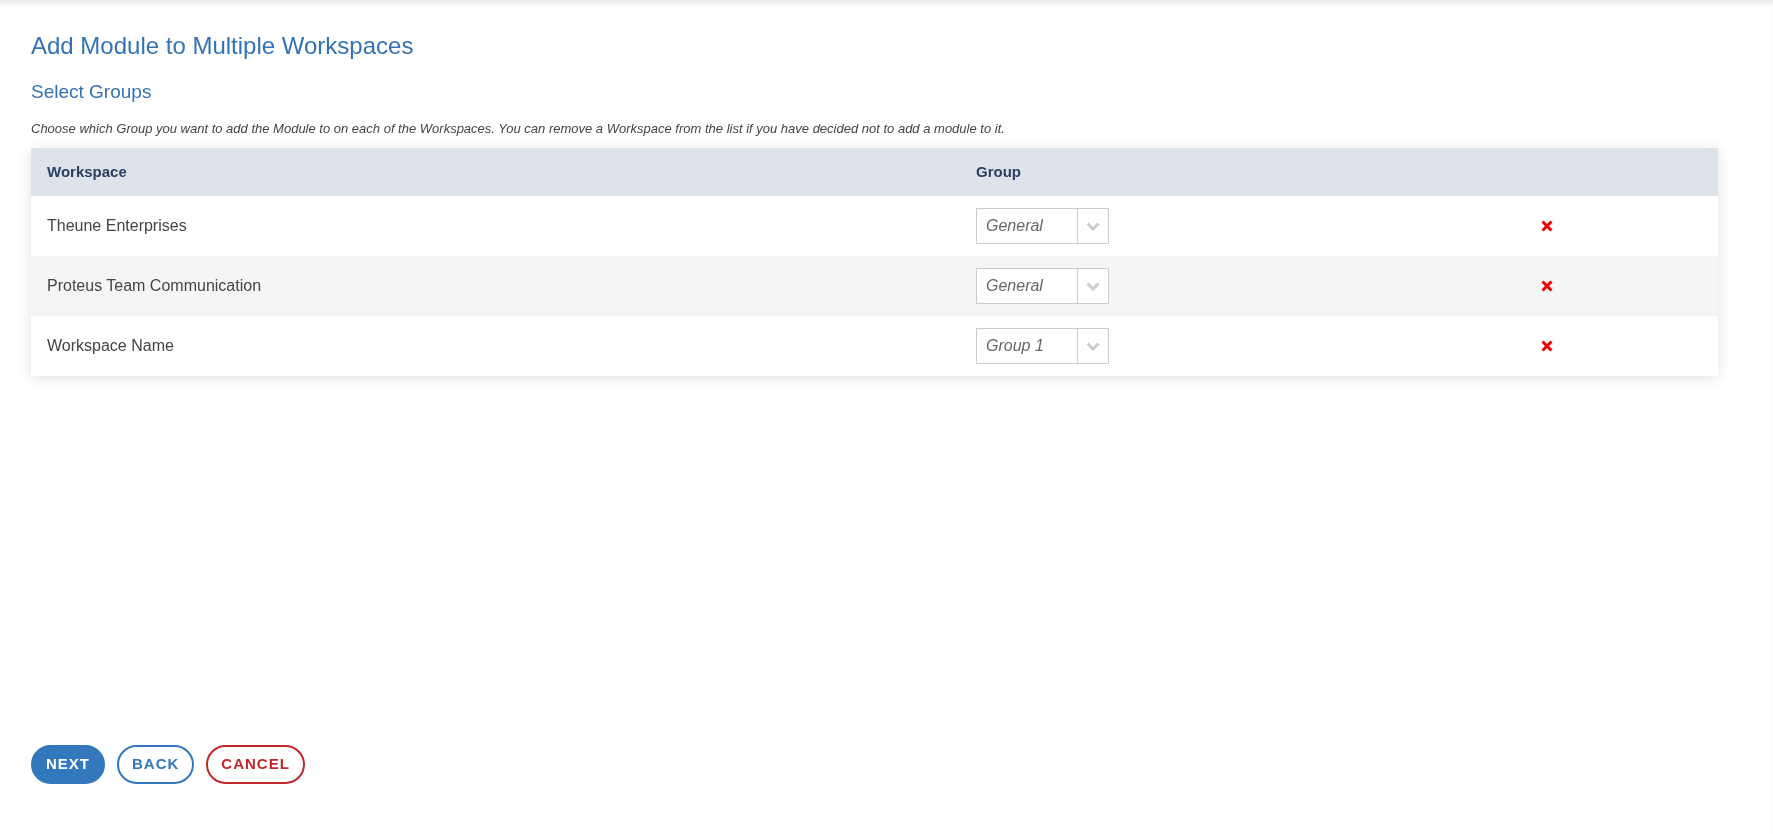  Describe the element at coordinates (87, 171) in the screenshot. I see `column-header: Workspace` at that location.